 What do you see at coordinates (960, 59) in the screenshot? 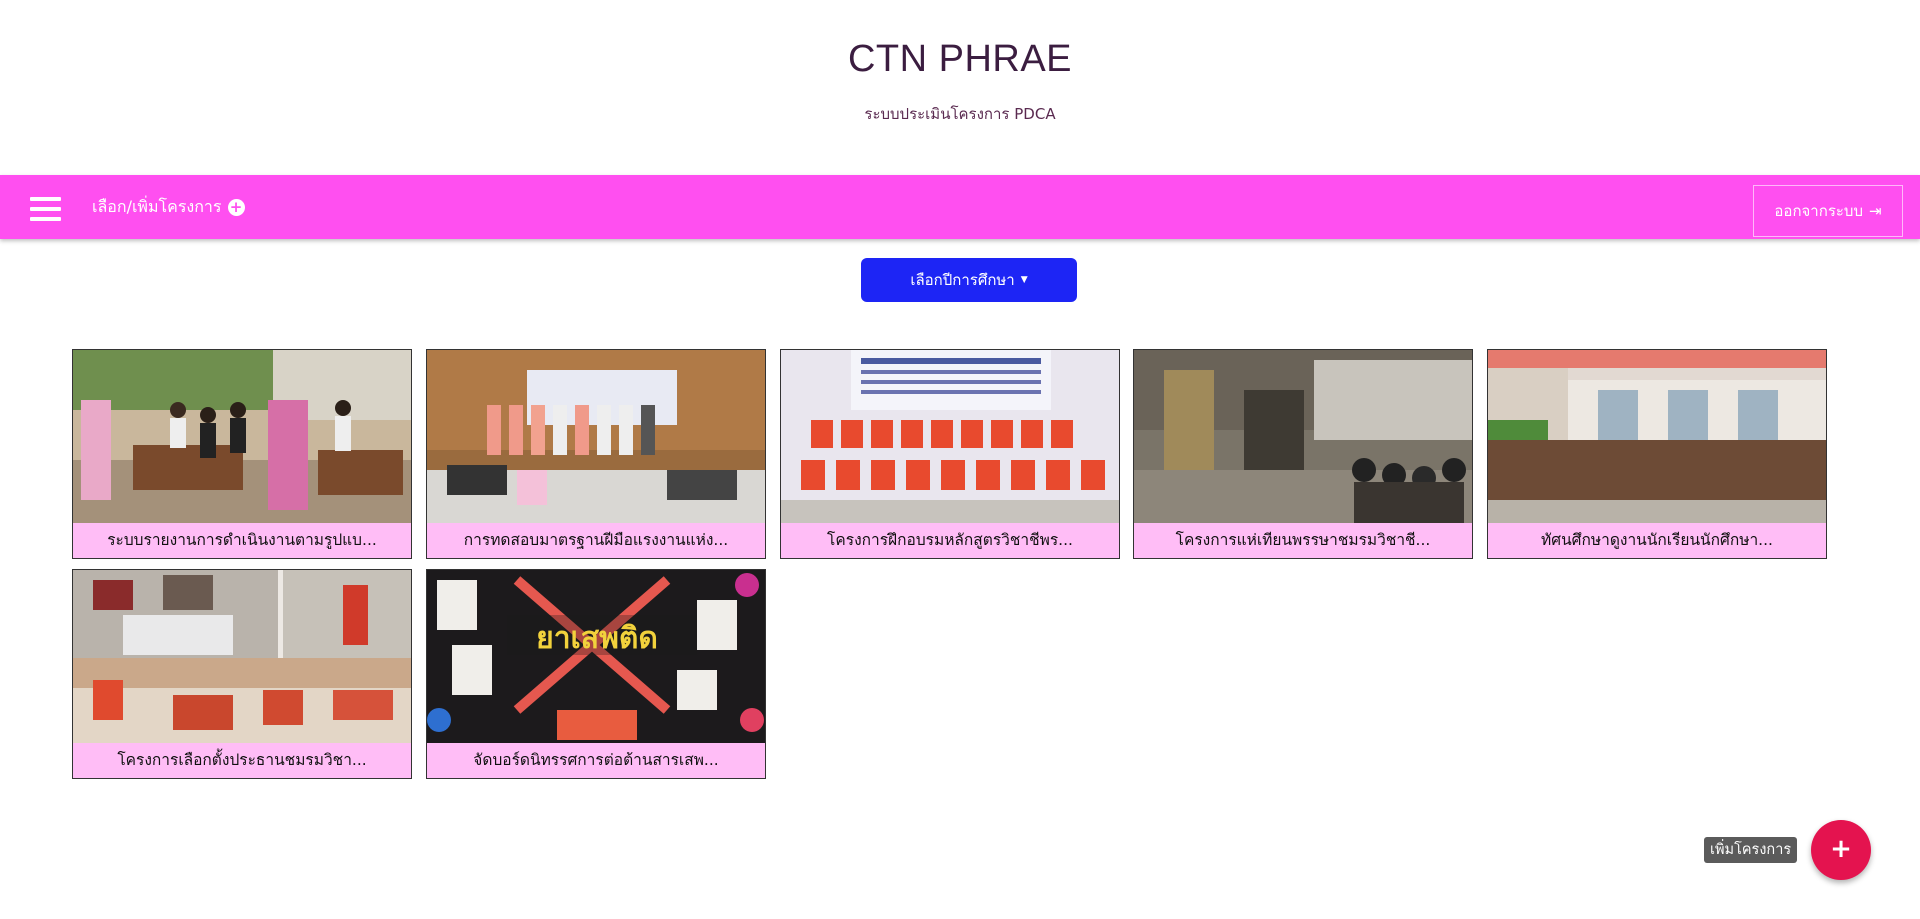
I see `site-title: CTN PHRAE` at bounding box center [960, 59].